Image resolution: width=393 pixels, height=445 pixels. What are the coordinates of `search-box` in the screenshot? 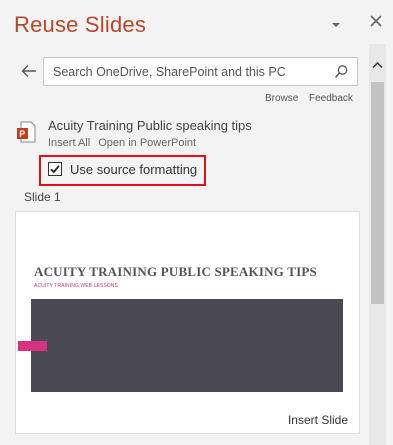 It's located at (200, 71).